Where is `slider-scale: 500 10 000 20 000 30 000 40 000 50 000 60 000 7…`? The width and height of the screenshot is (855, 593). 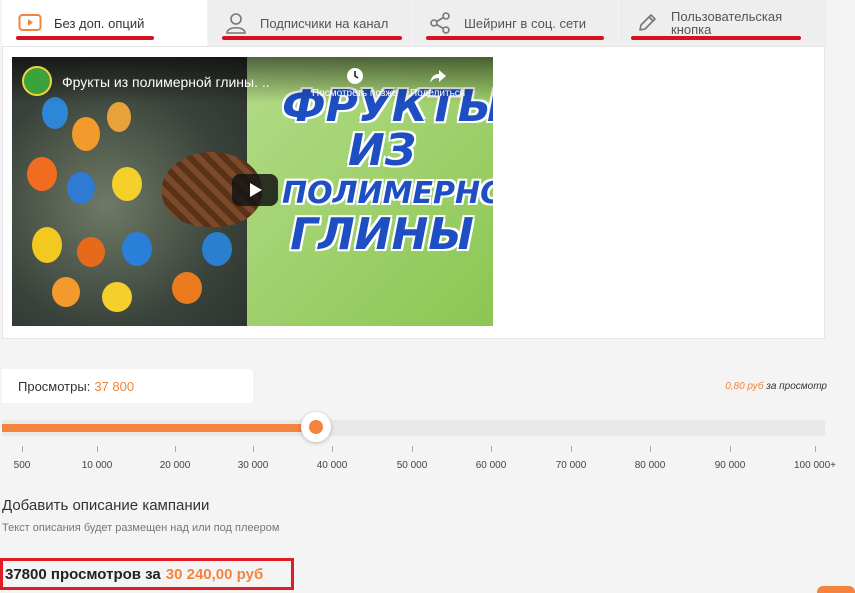 slider-scale: 500 10 000 20 000 30 000 40 000 50 000 60 000 7… is located at coordinates (427, 461).